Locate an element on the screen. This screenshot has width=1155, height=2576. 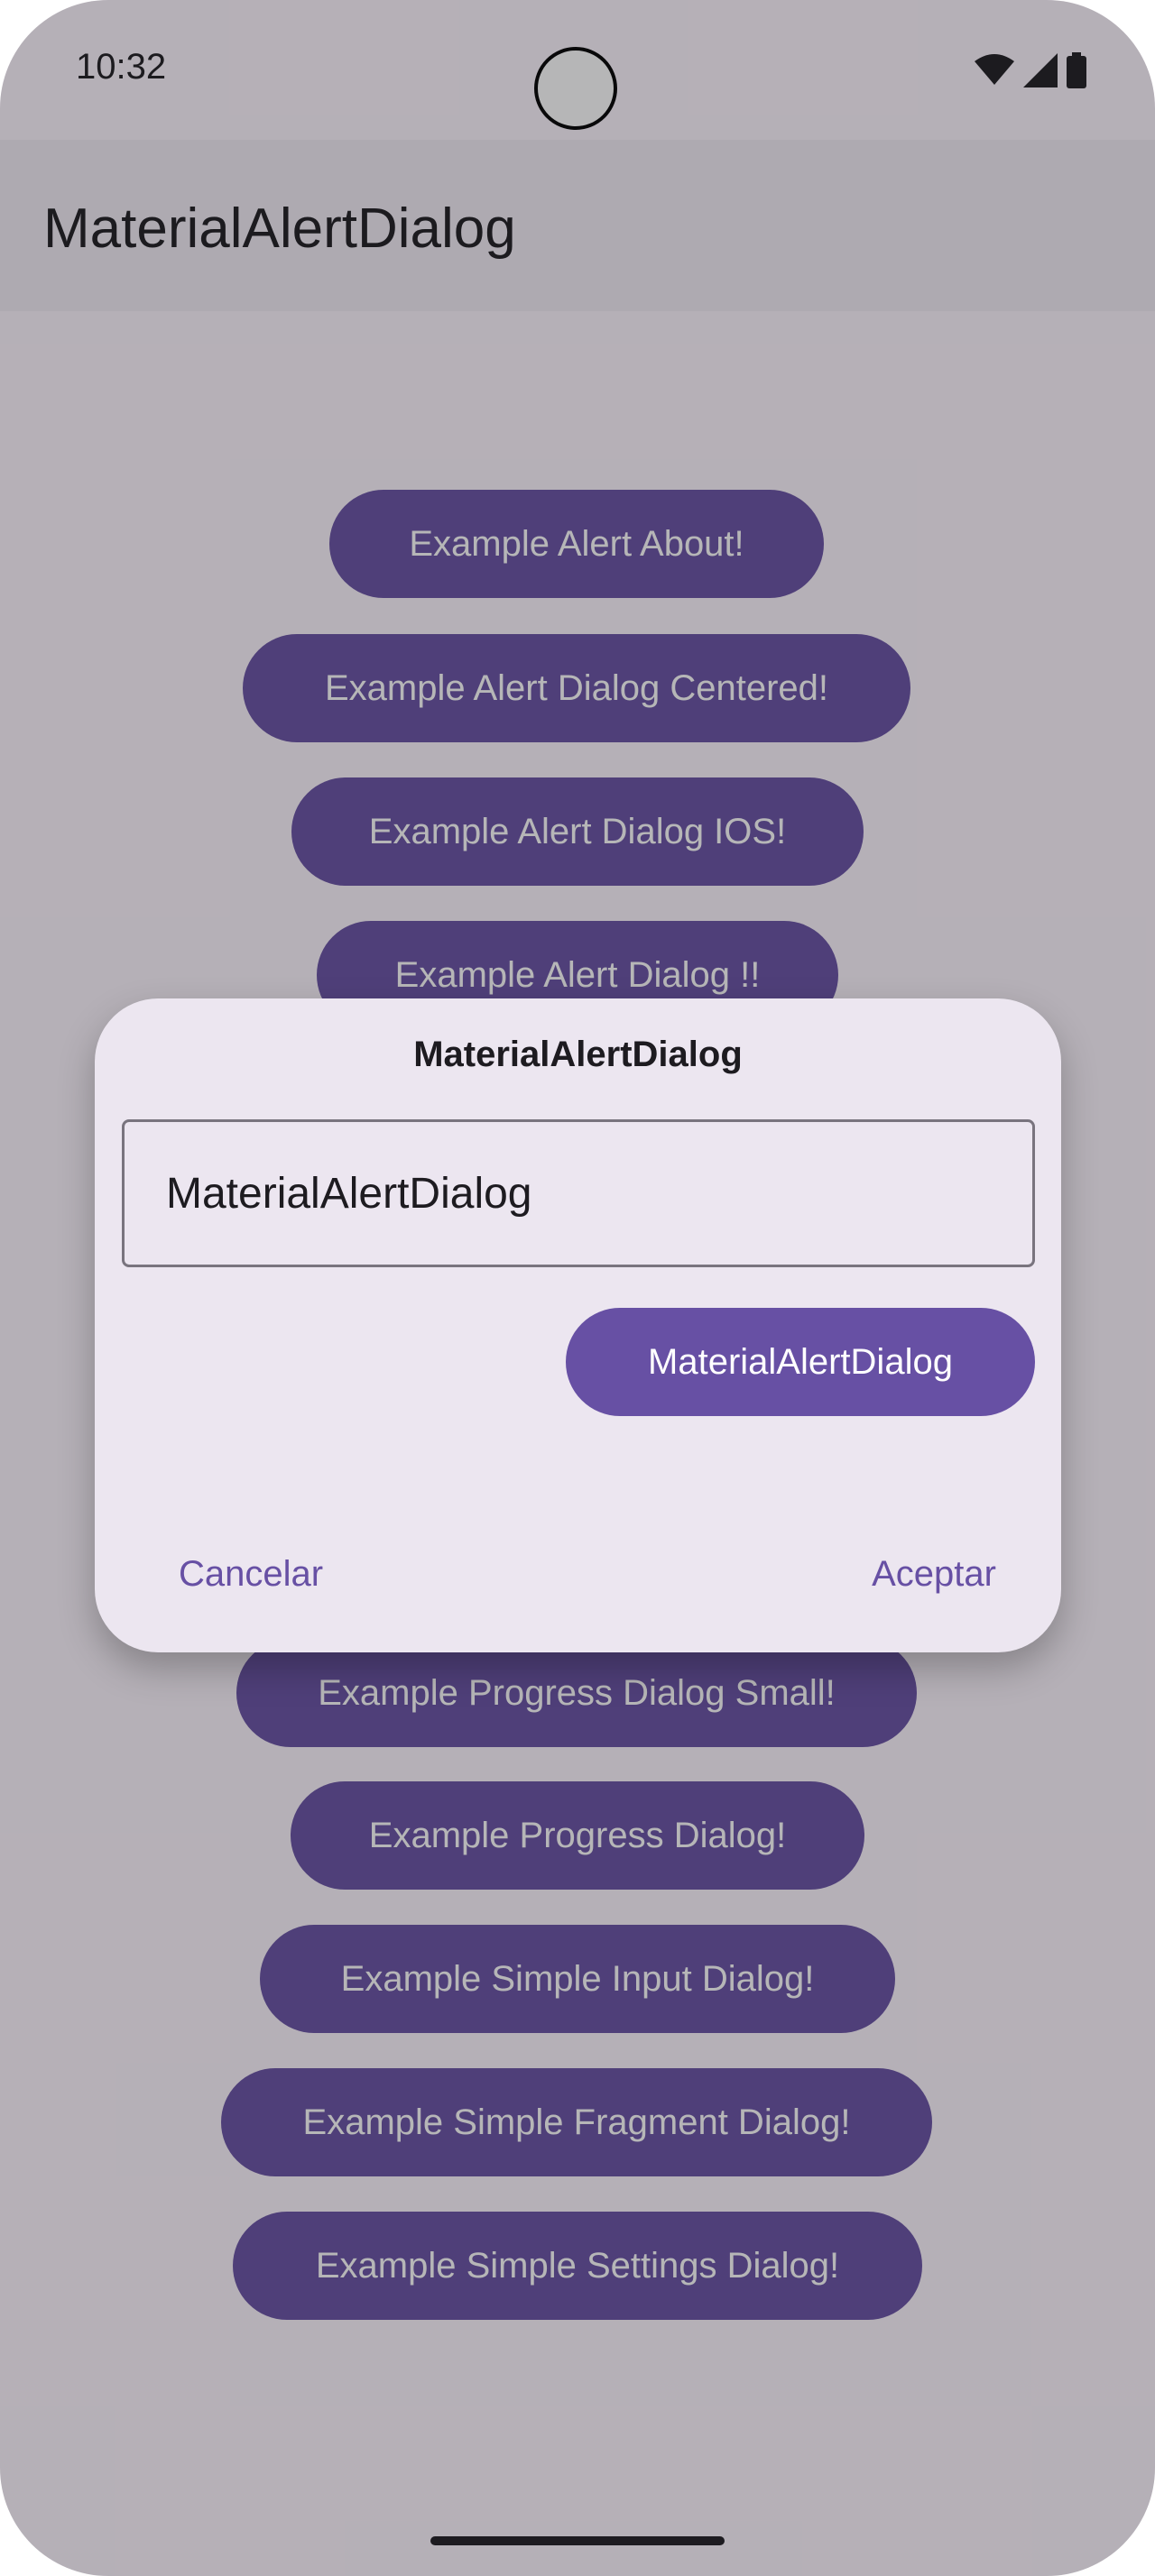
gesture-nav-handle is located at coordinates (577, 2540).